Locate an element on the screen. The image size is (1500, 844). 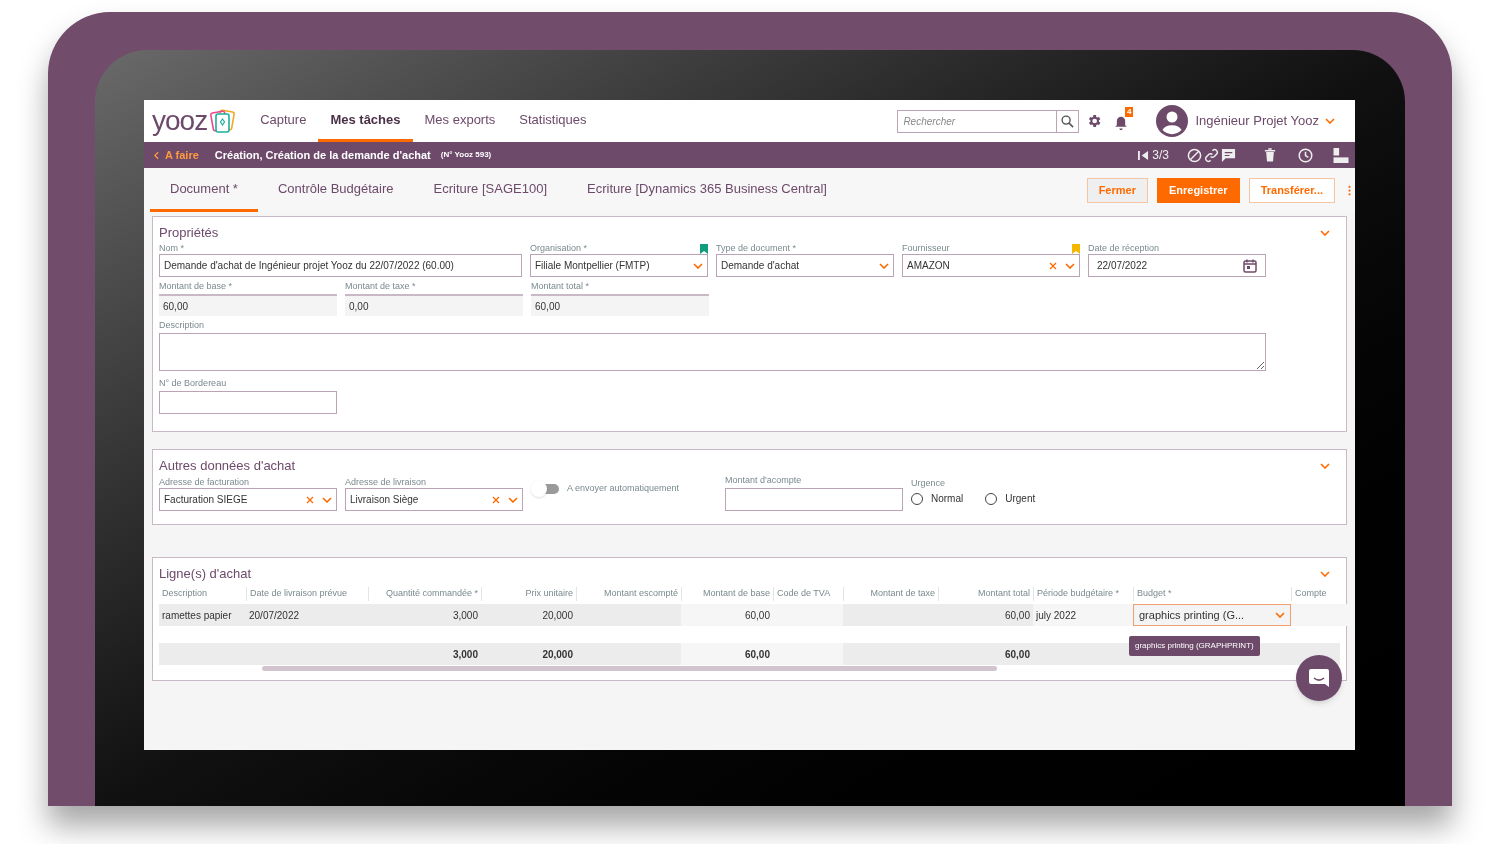
radio-option: Normal is located at coordinates (937, 498).